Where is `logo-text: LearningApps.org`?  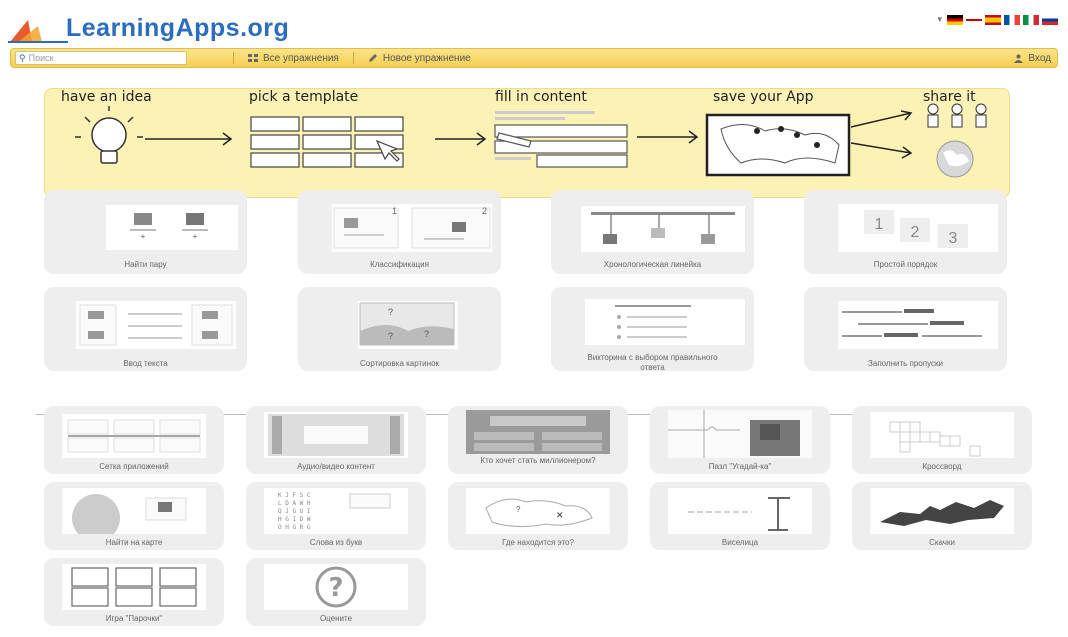
logo-text: LearningApps.org is located at coordinates (178, 28).